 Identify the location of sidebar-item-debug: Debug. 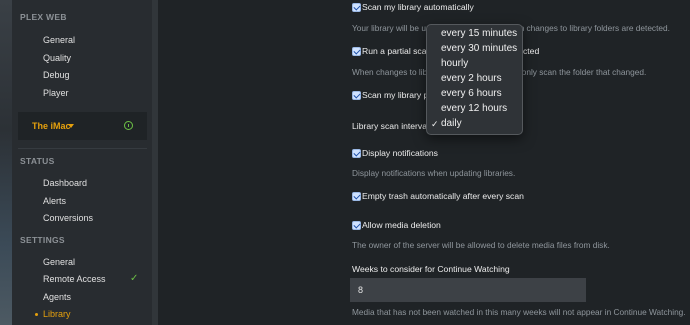
(56, 75).